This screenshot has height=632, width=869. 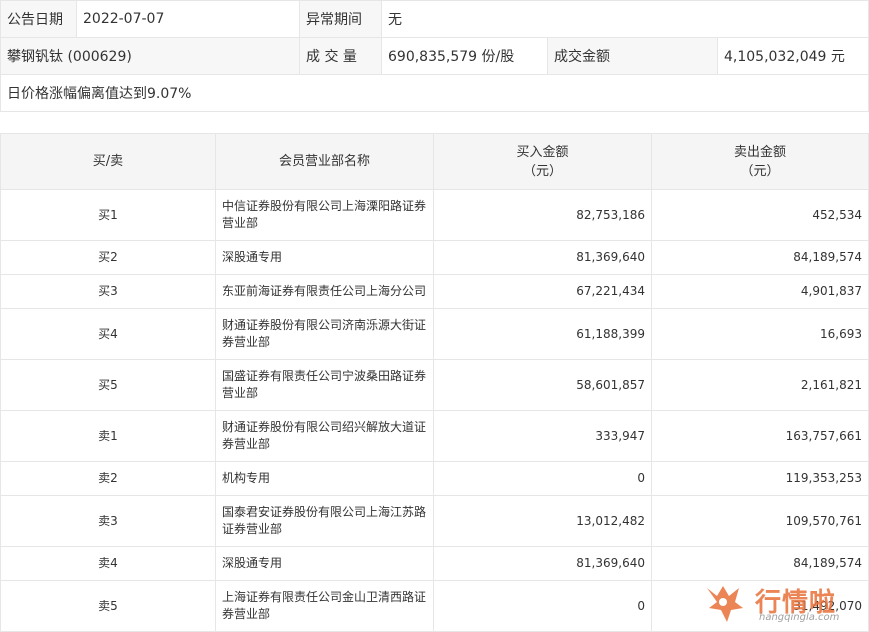 I want to click on row-side: 卖3, so click(x=108, y=521).